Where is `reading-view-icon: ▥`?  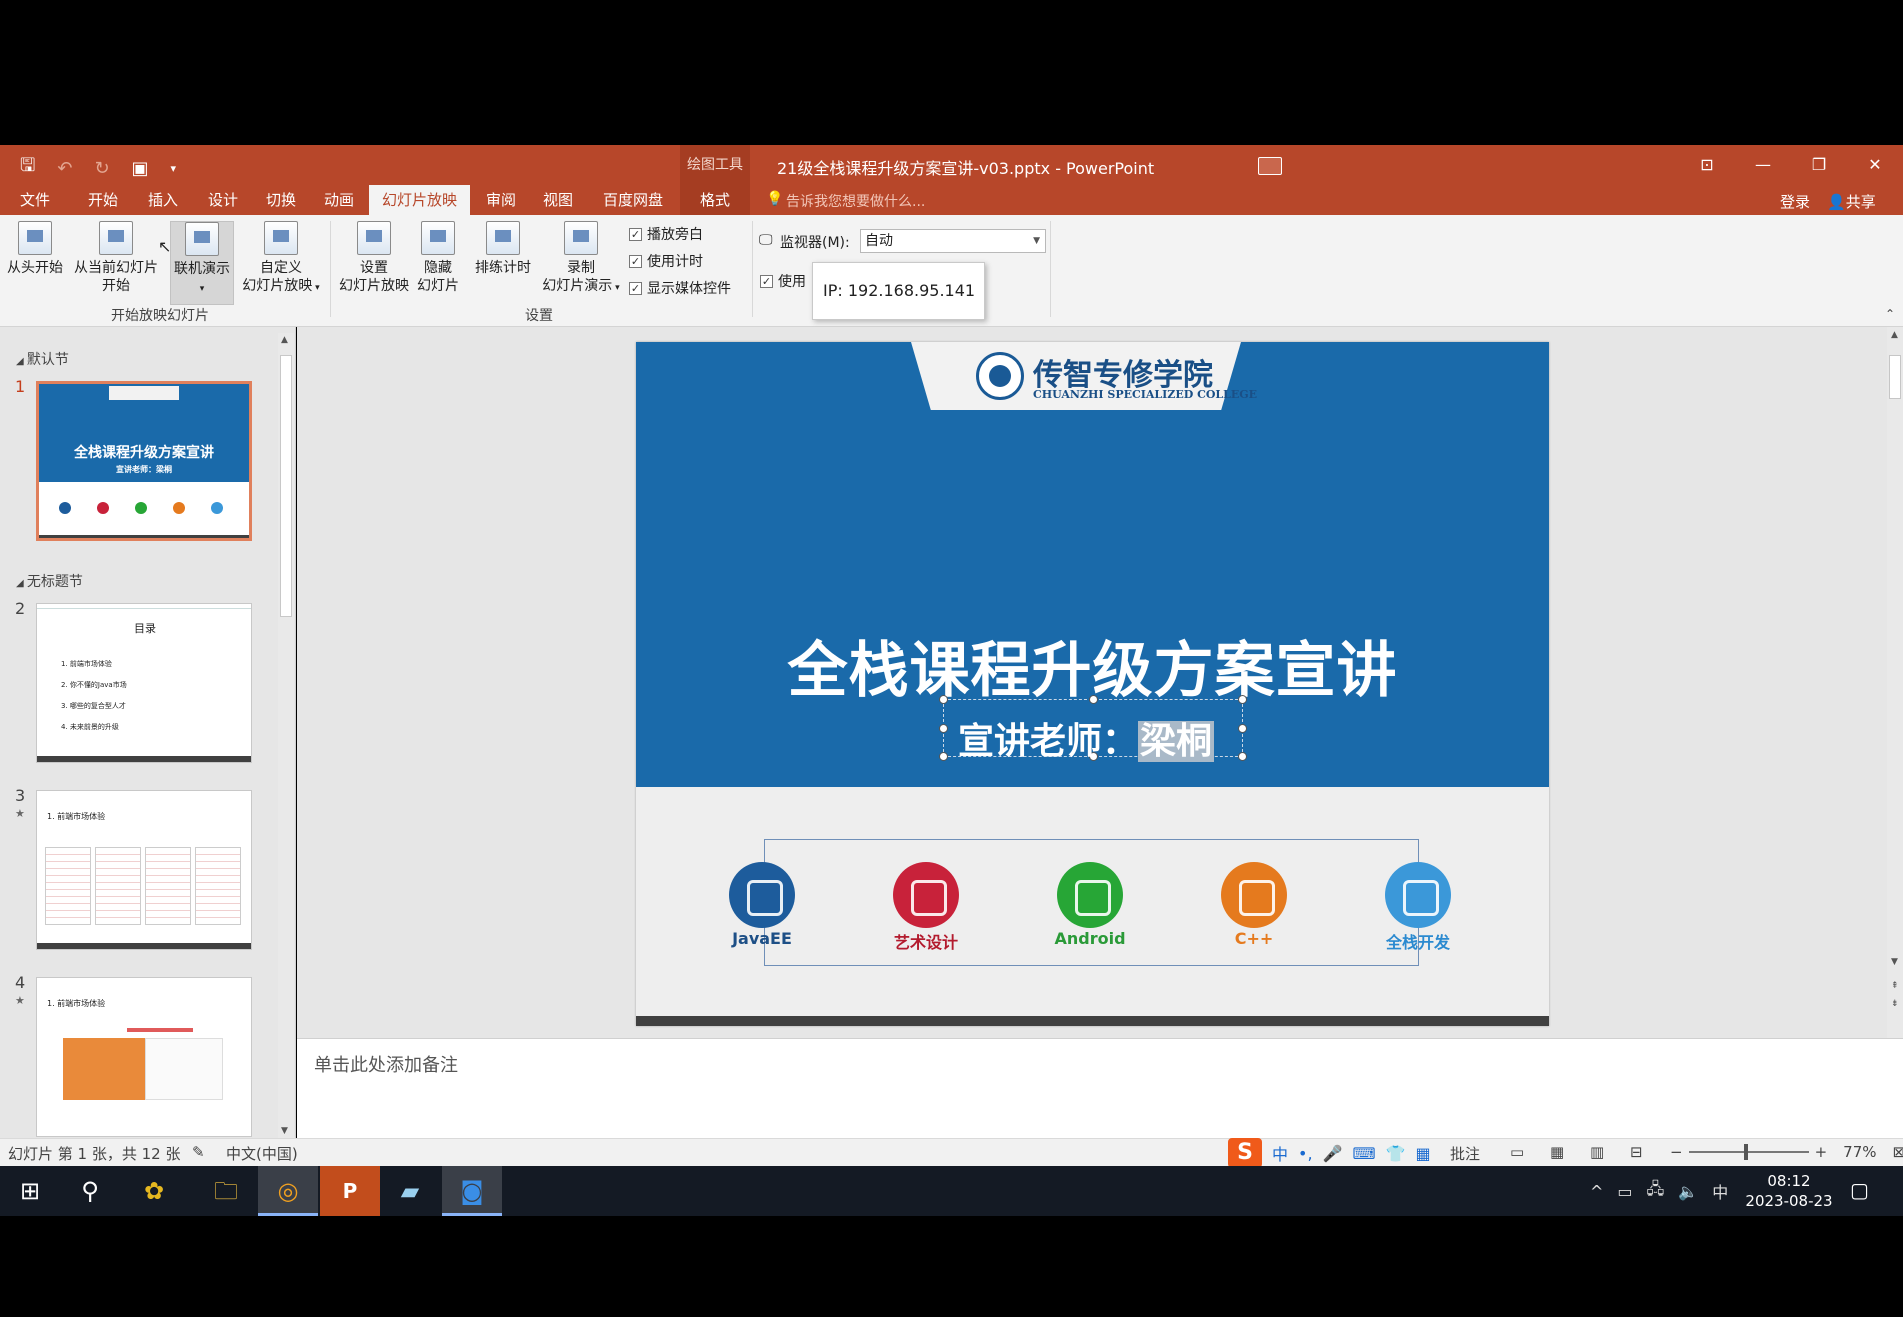 reading-view-icon: ▥ is located at coordinates (1597, 1152).